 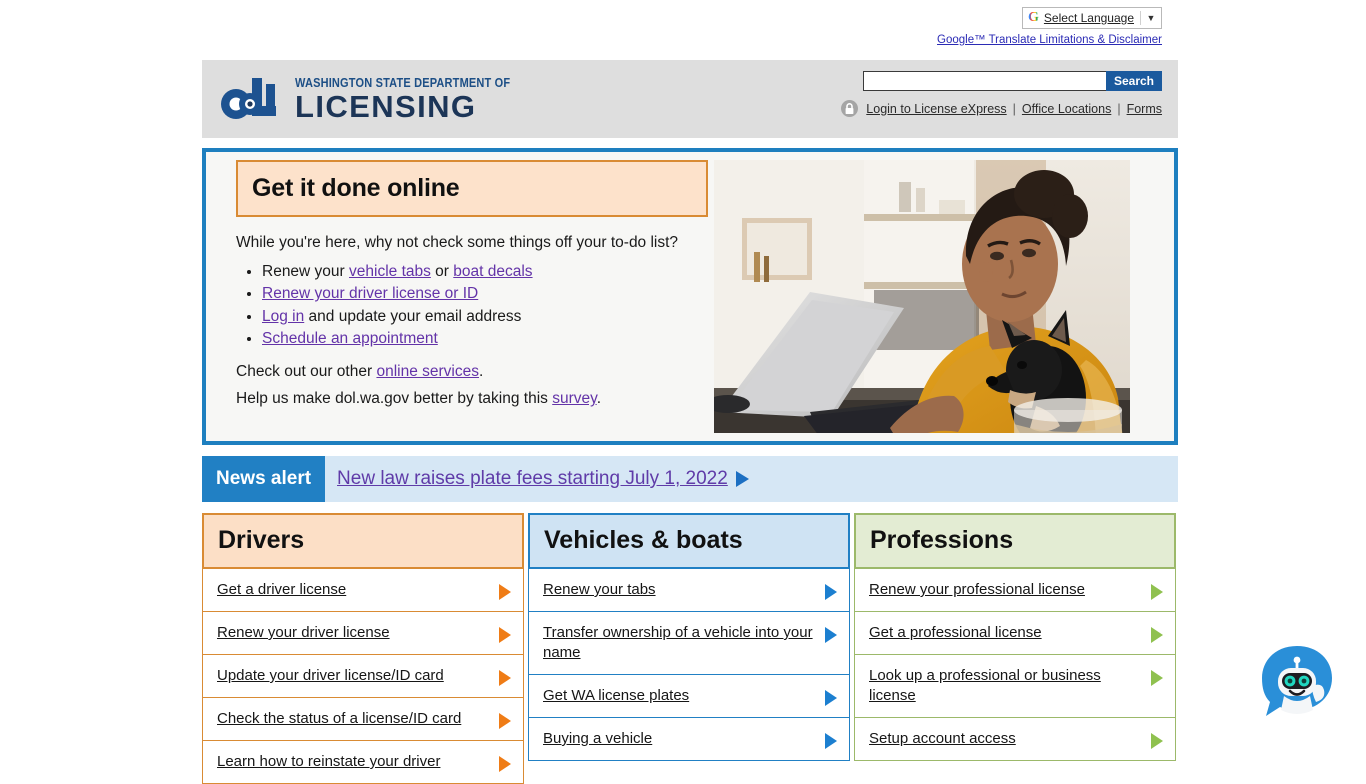 I want to click on vehicles-link-2: Get WA license plates, so click(x=616, y=696).